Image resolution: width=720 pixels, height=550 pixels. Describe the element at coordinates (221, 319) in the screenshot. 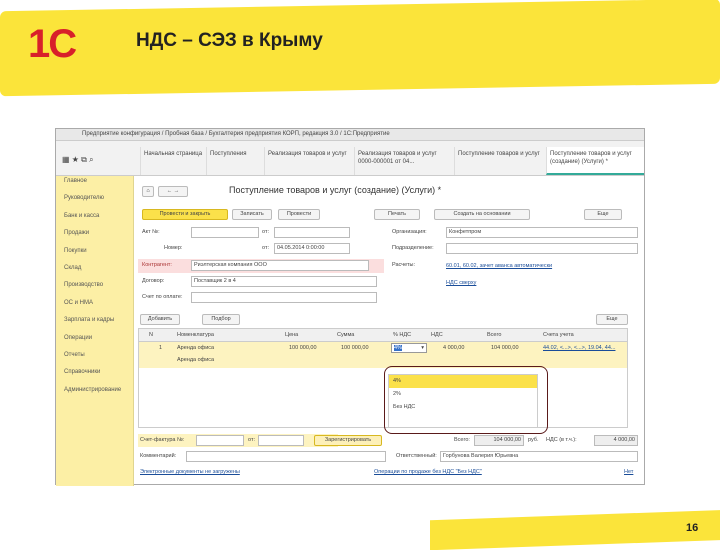

I see `pick-button: Подбор` at that location.